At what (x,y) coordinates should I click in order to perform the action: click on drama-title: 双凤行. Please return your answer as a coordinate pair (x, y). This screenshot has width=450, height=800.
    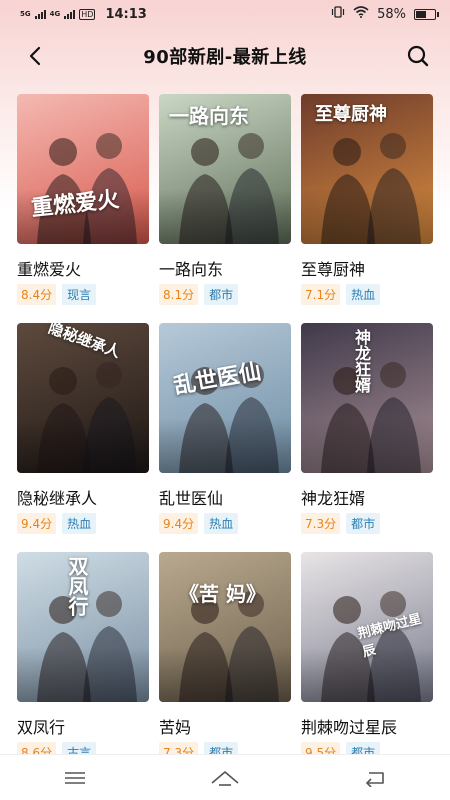
    Looking at the image, I should click on (83, 725).